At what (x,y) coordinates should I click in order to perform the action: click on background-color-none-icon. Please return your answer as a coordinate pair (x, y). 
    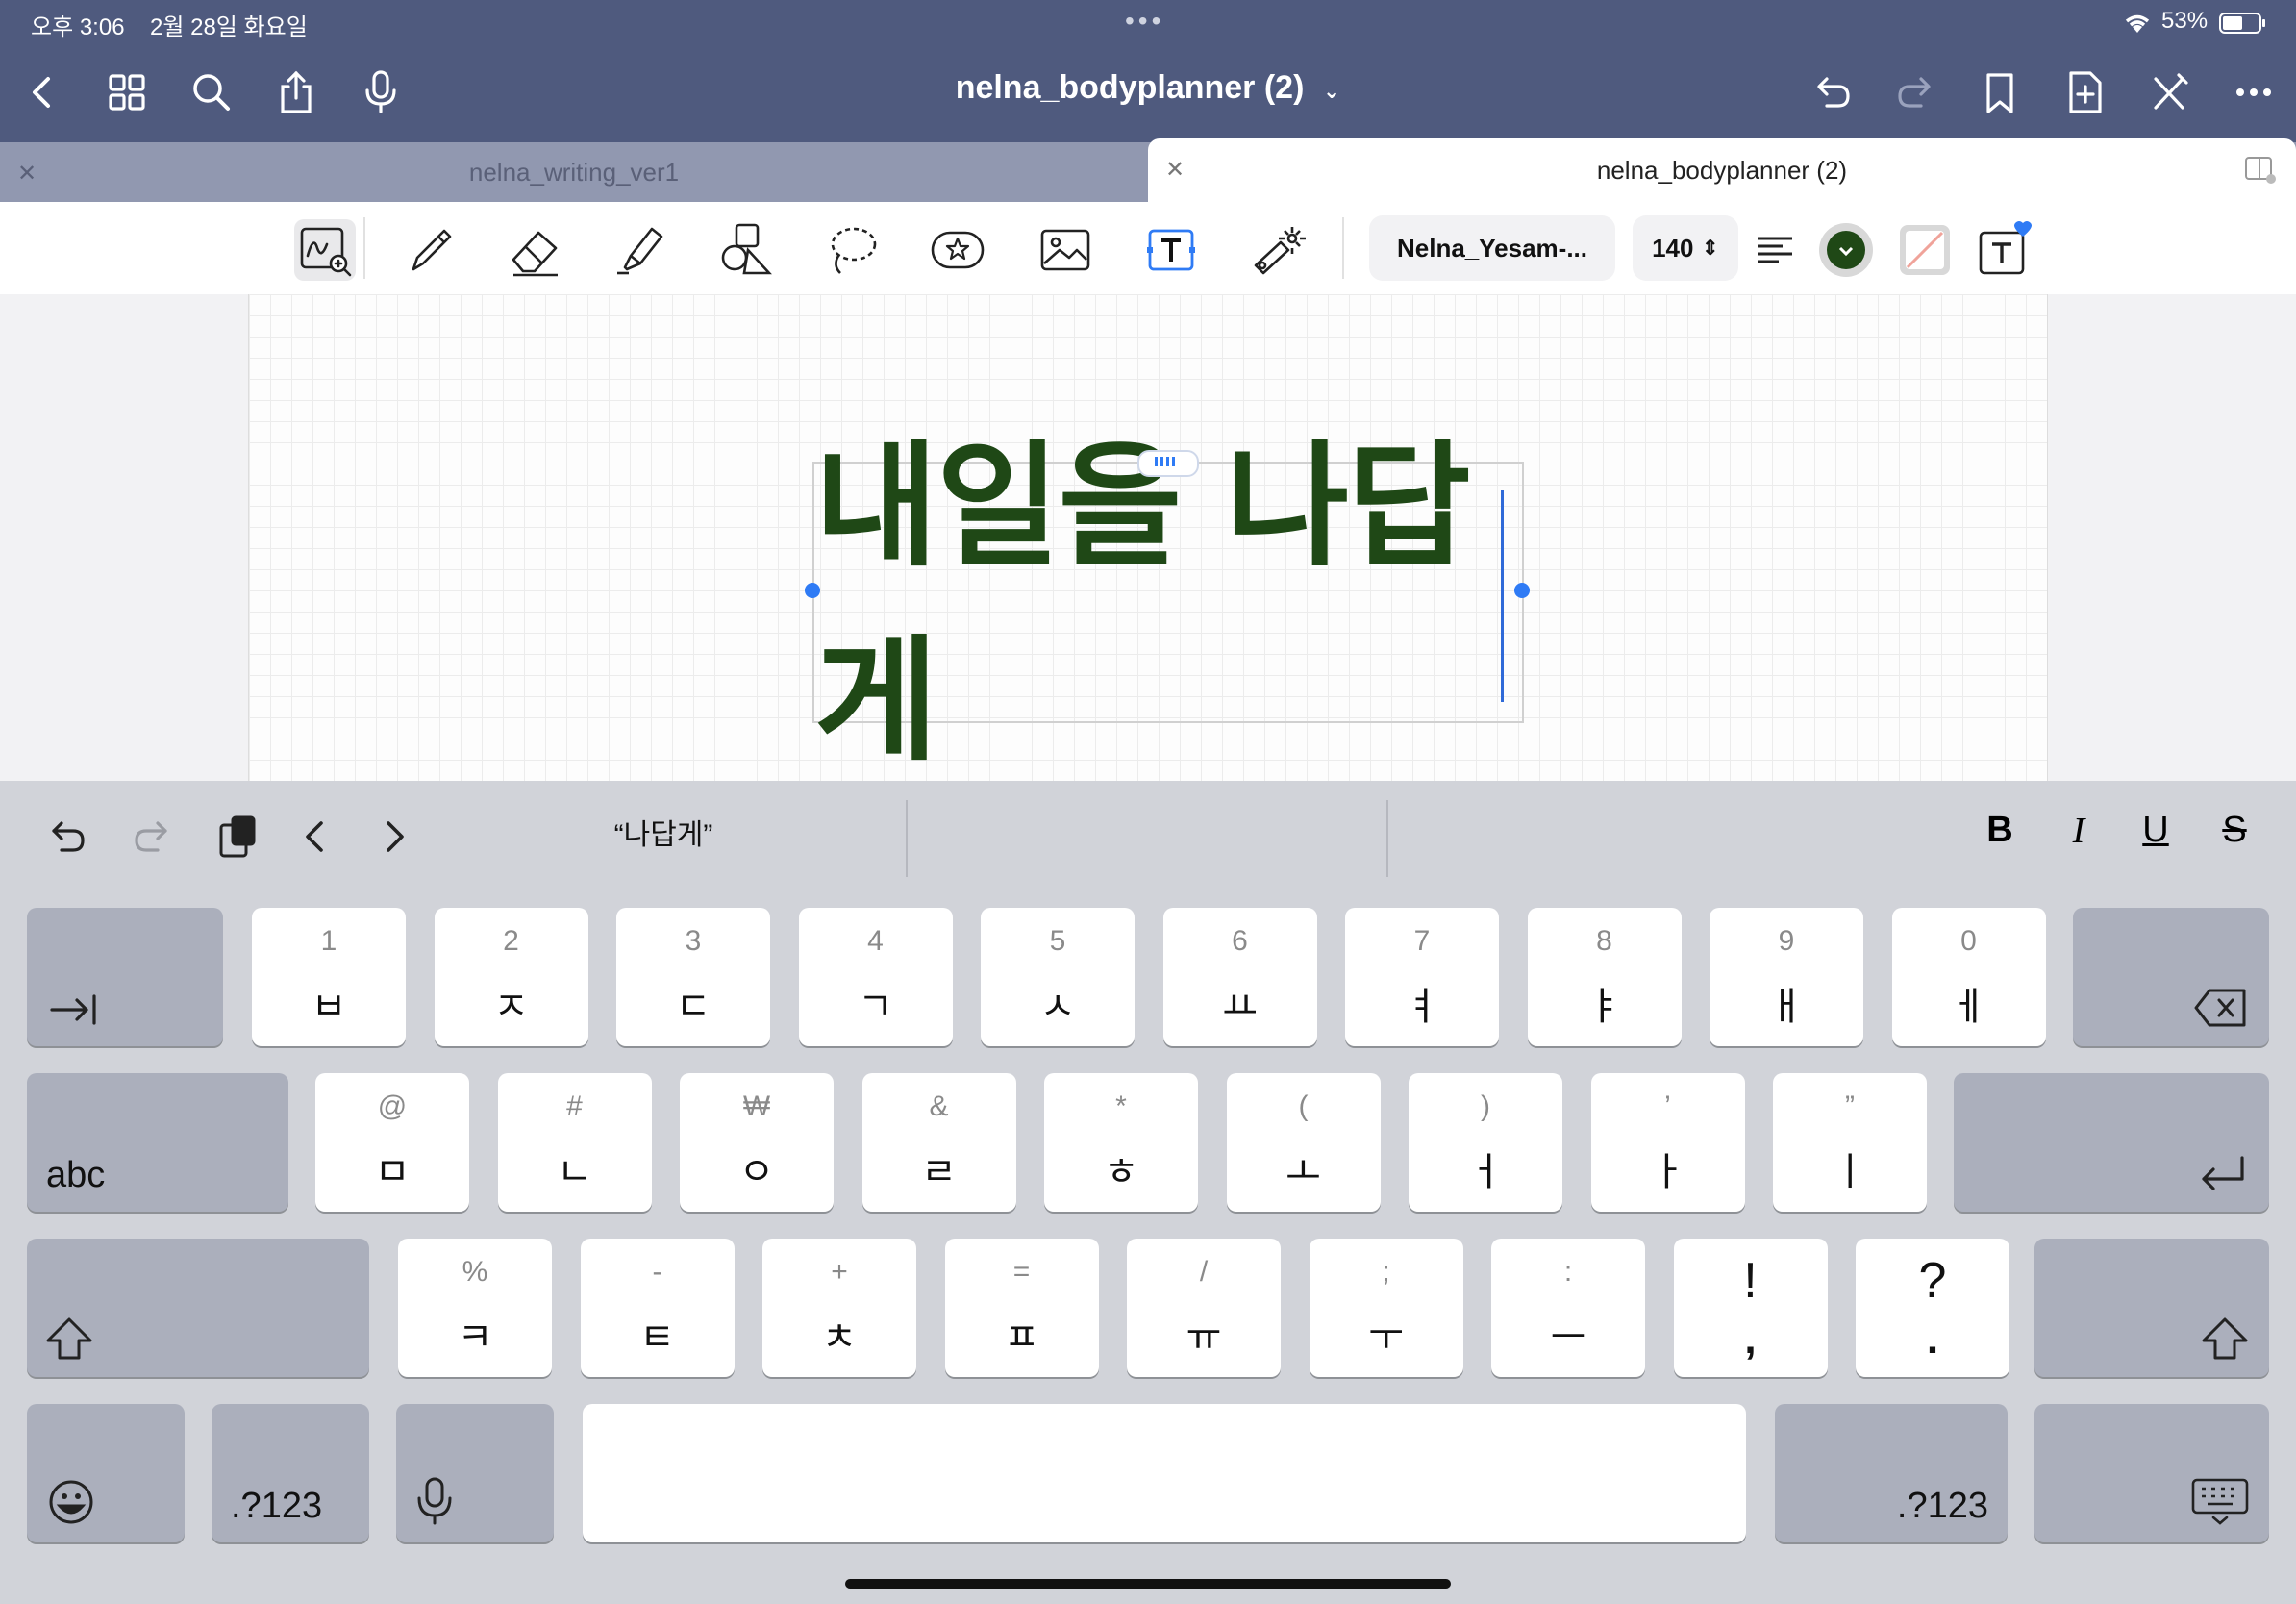
    Looking at the image, I should click on (1925, 250).